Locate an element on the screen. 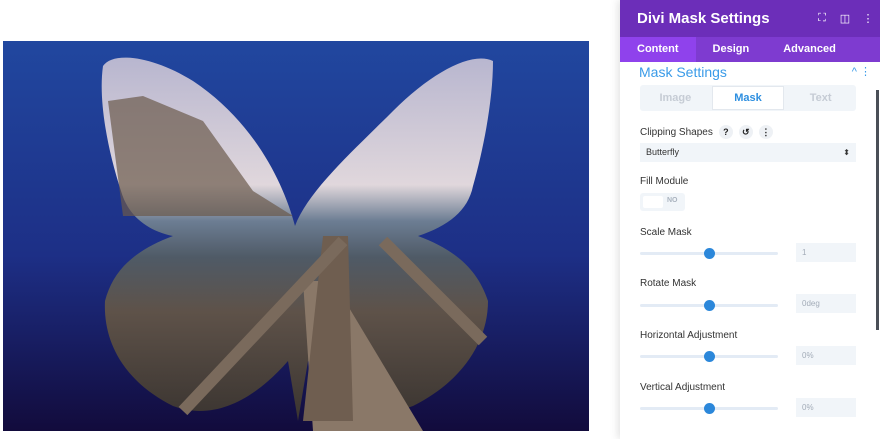  rotate-mask-slider is located at coordinates (709, 305).